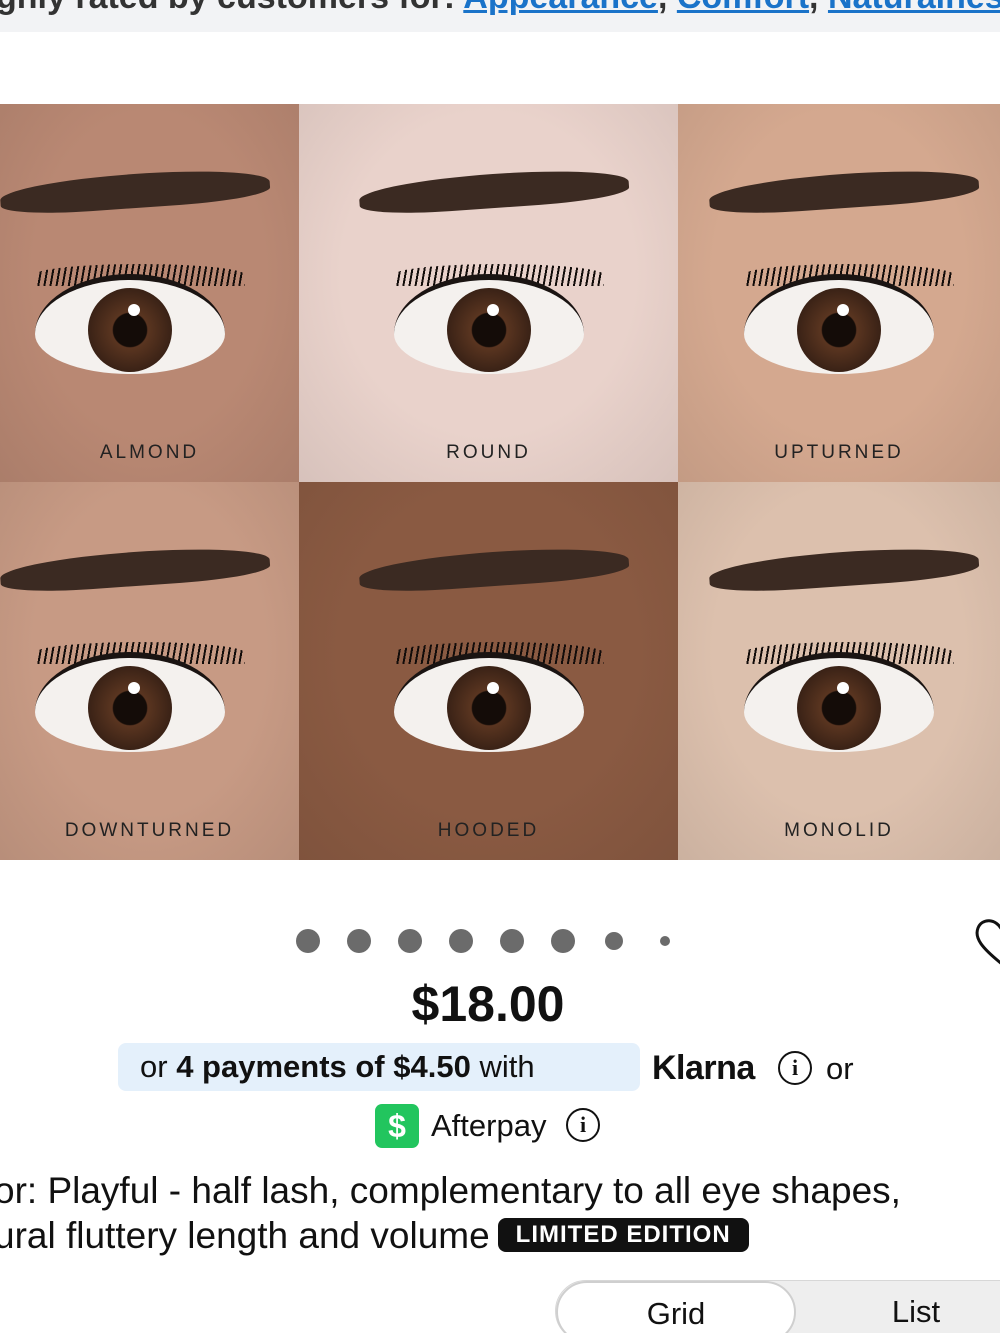 Image resolution: width=1000 pixels, height=1333 pixels. Describe the element at coordinates (743, 8) in the screenshot. I see `link-comfort: Comfort` at that location.